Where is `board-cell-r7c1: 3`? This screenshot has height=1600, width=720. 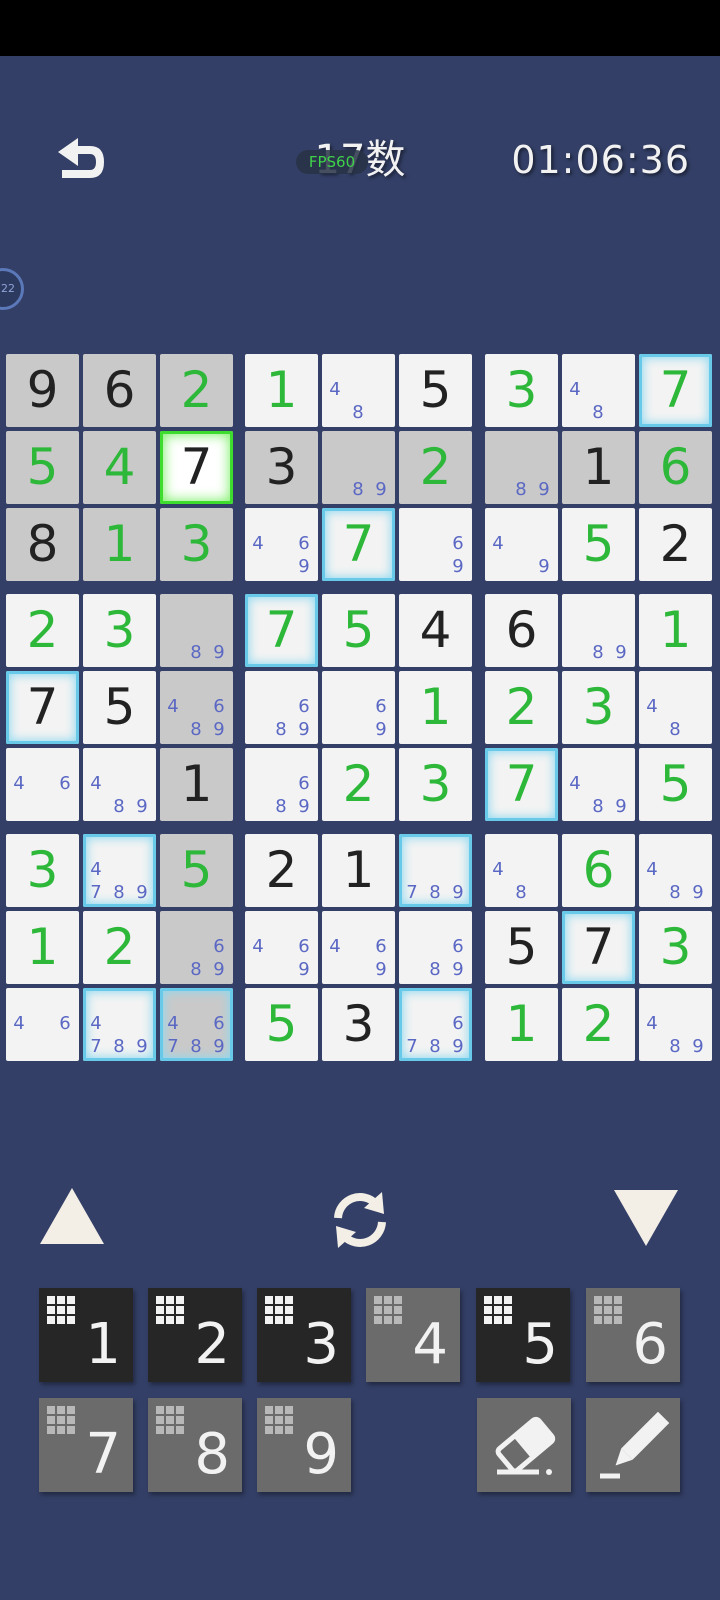 board-cell-r7c1: 3 is located at coordinates (42, 870).